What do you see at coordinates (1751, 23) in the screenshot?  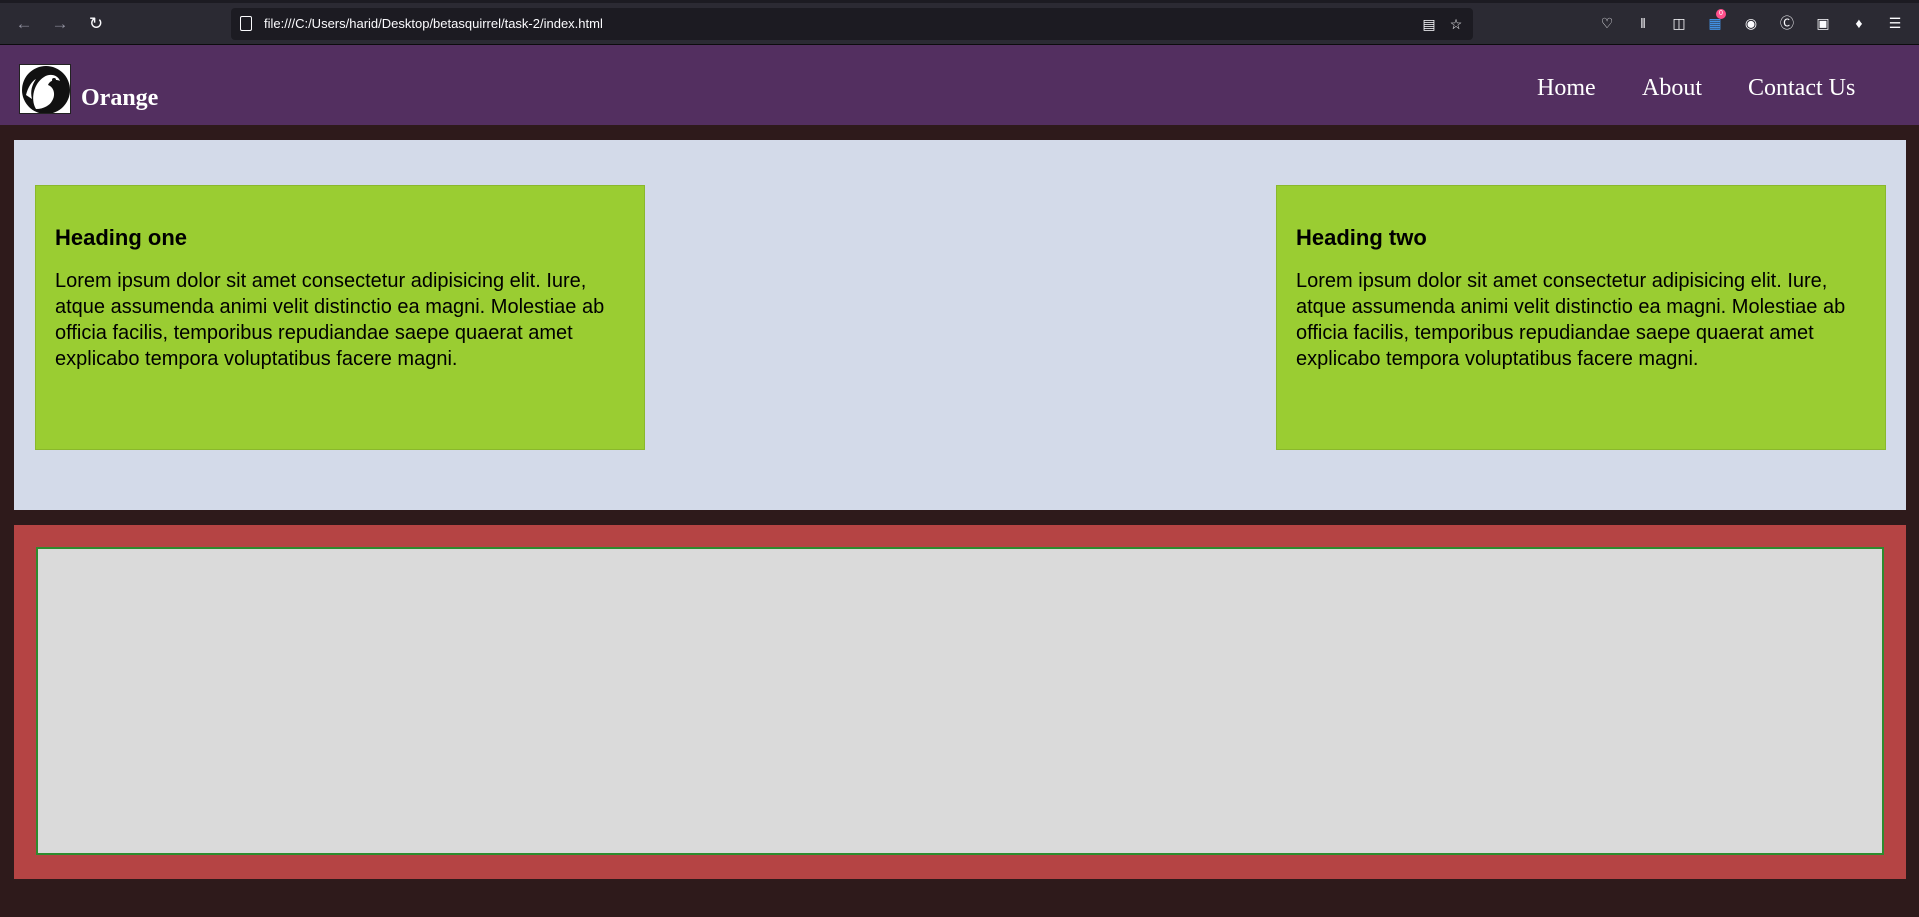 I see `extension-icon: ◉` at bounding box center [1751, 23].